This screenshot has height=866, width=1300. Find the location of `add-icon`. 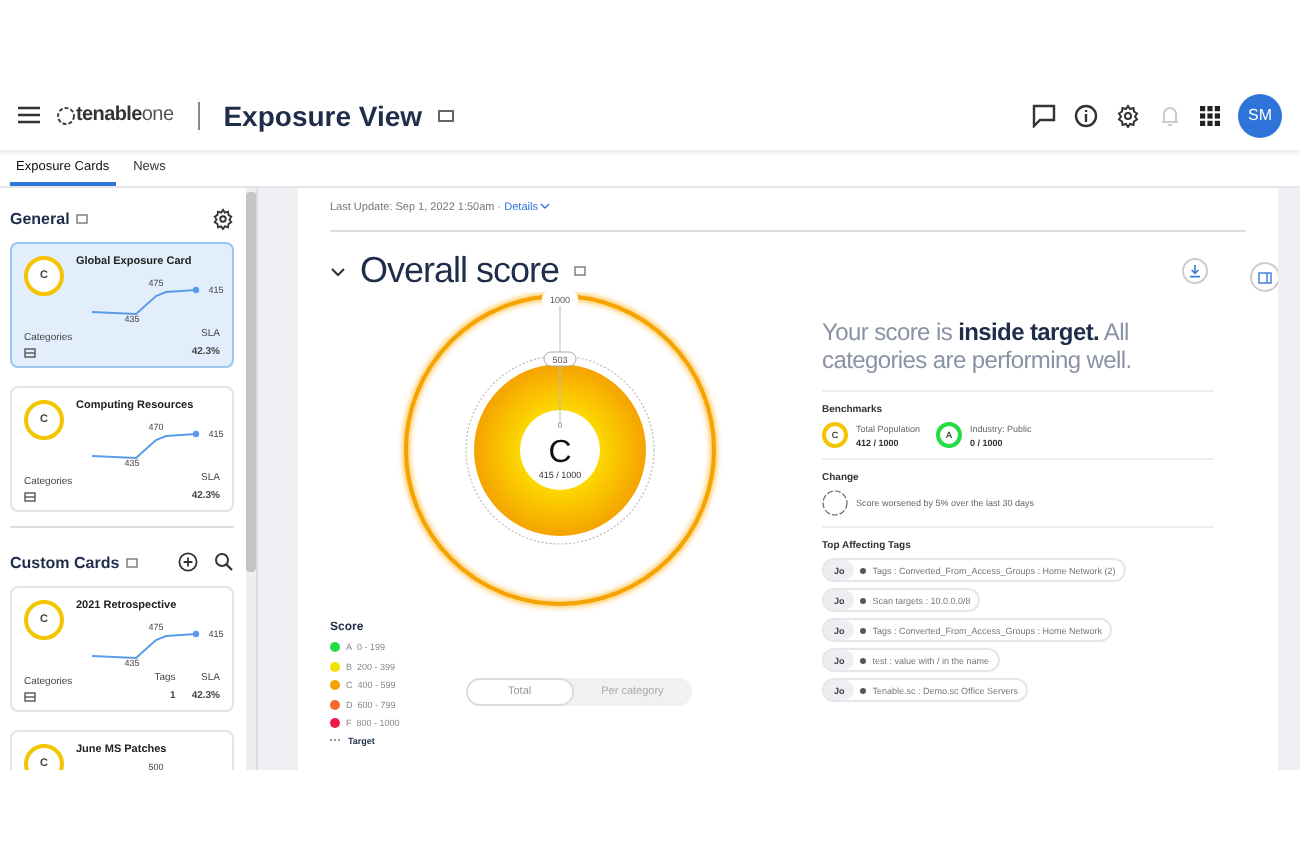

add-icon is located at coordinates (188, 562).